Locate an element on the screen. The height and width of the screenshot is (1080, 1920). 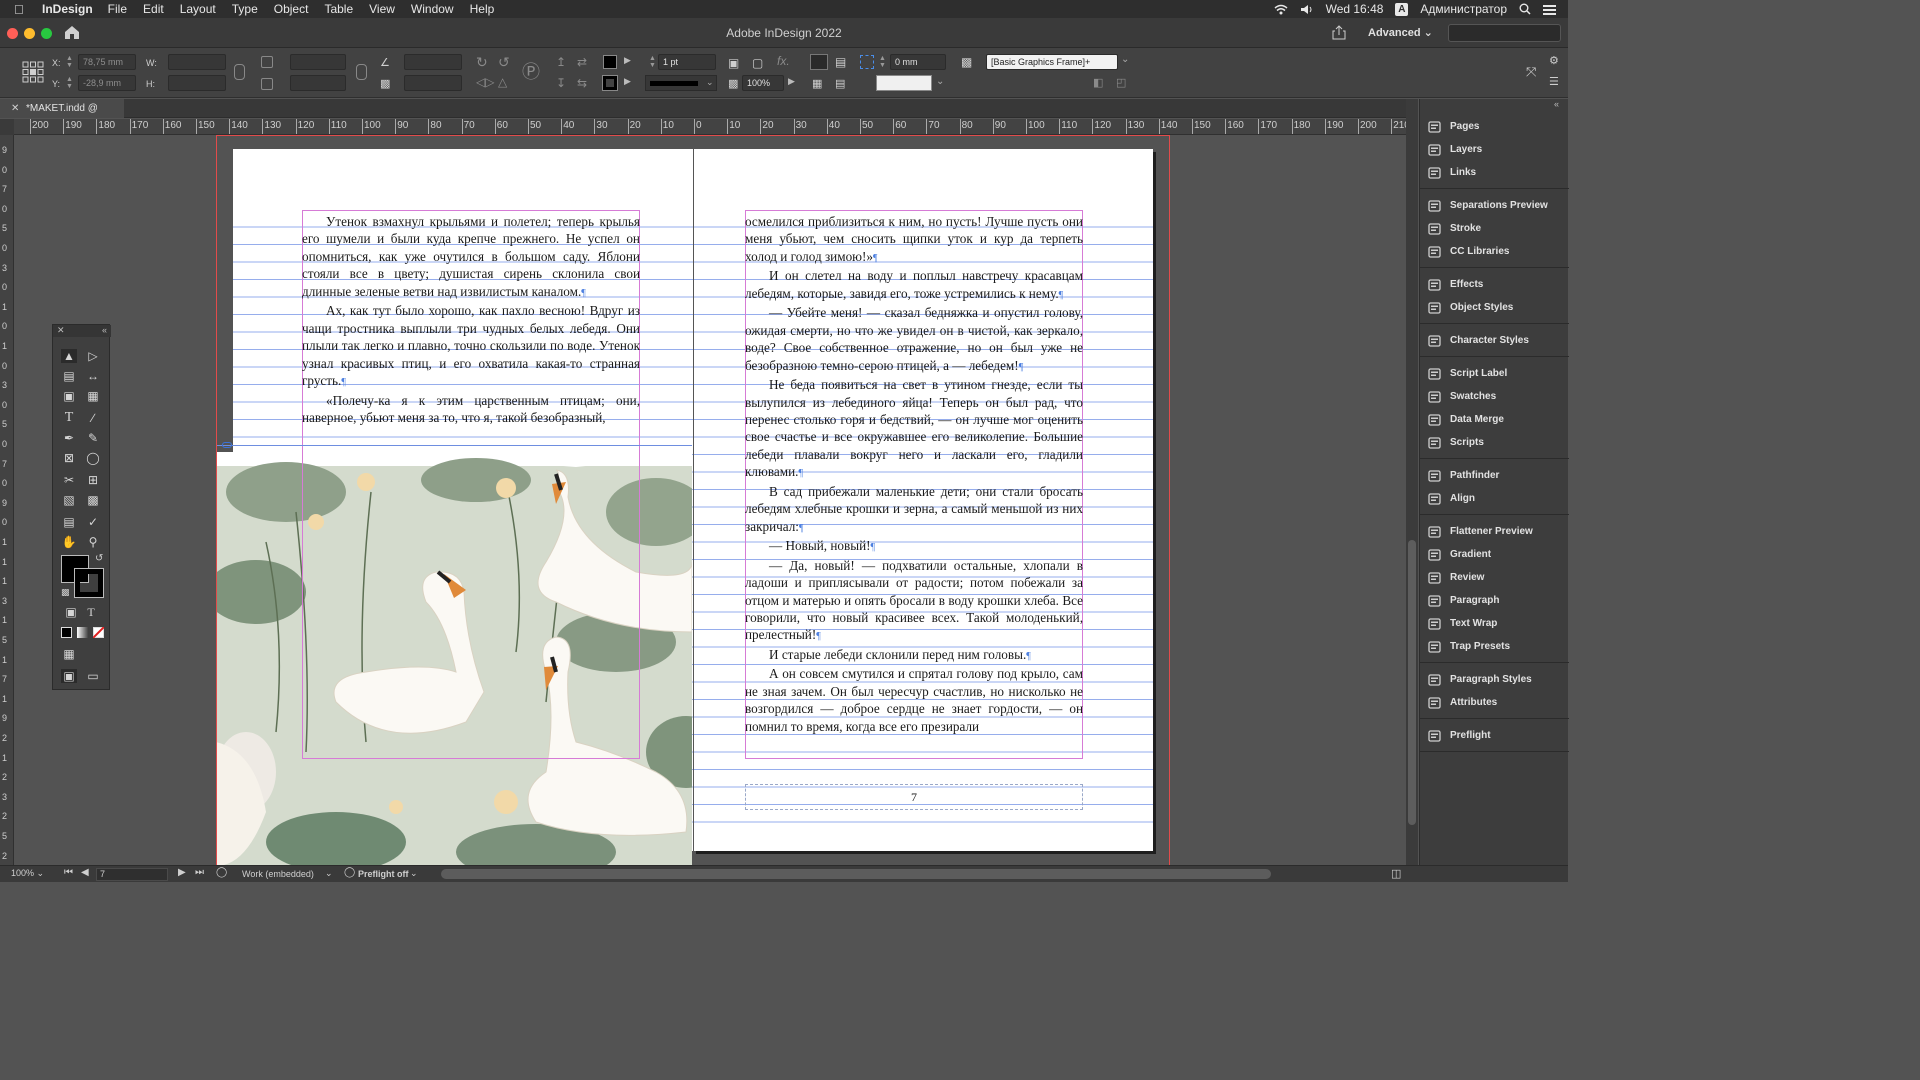
formatting-text-icon: T is located at coordinates (91, 612).